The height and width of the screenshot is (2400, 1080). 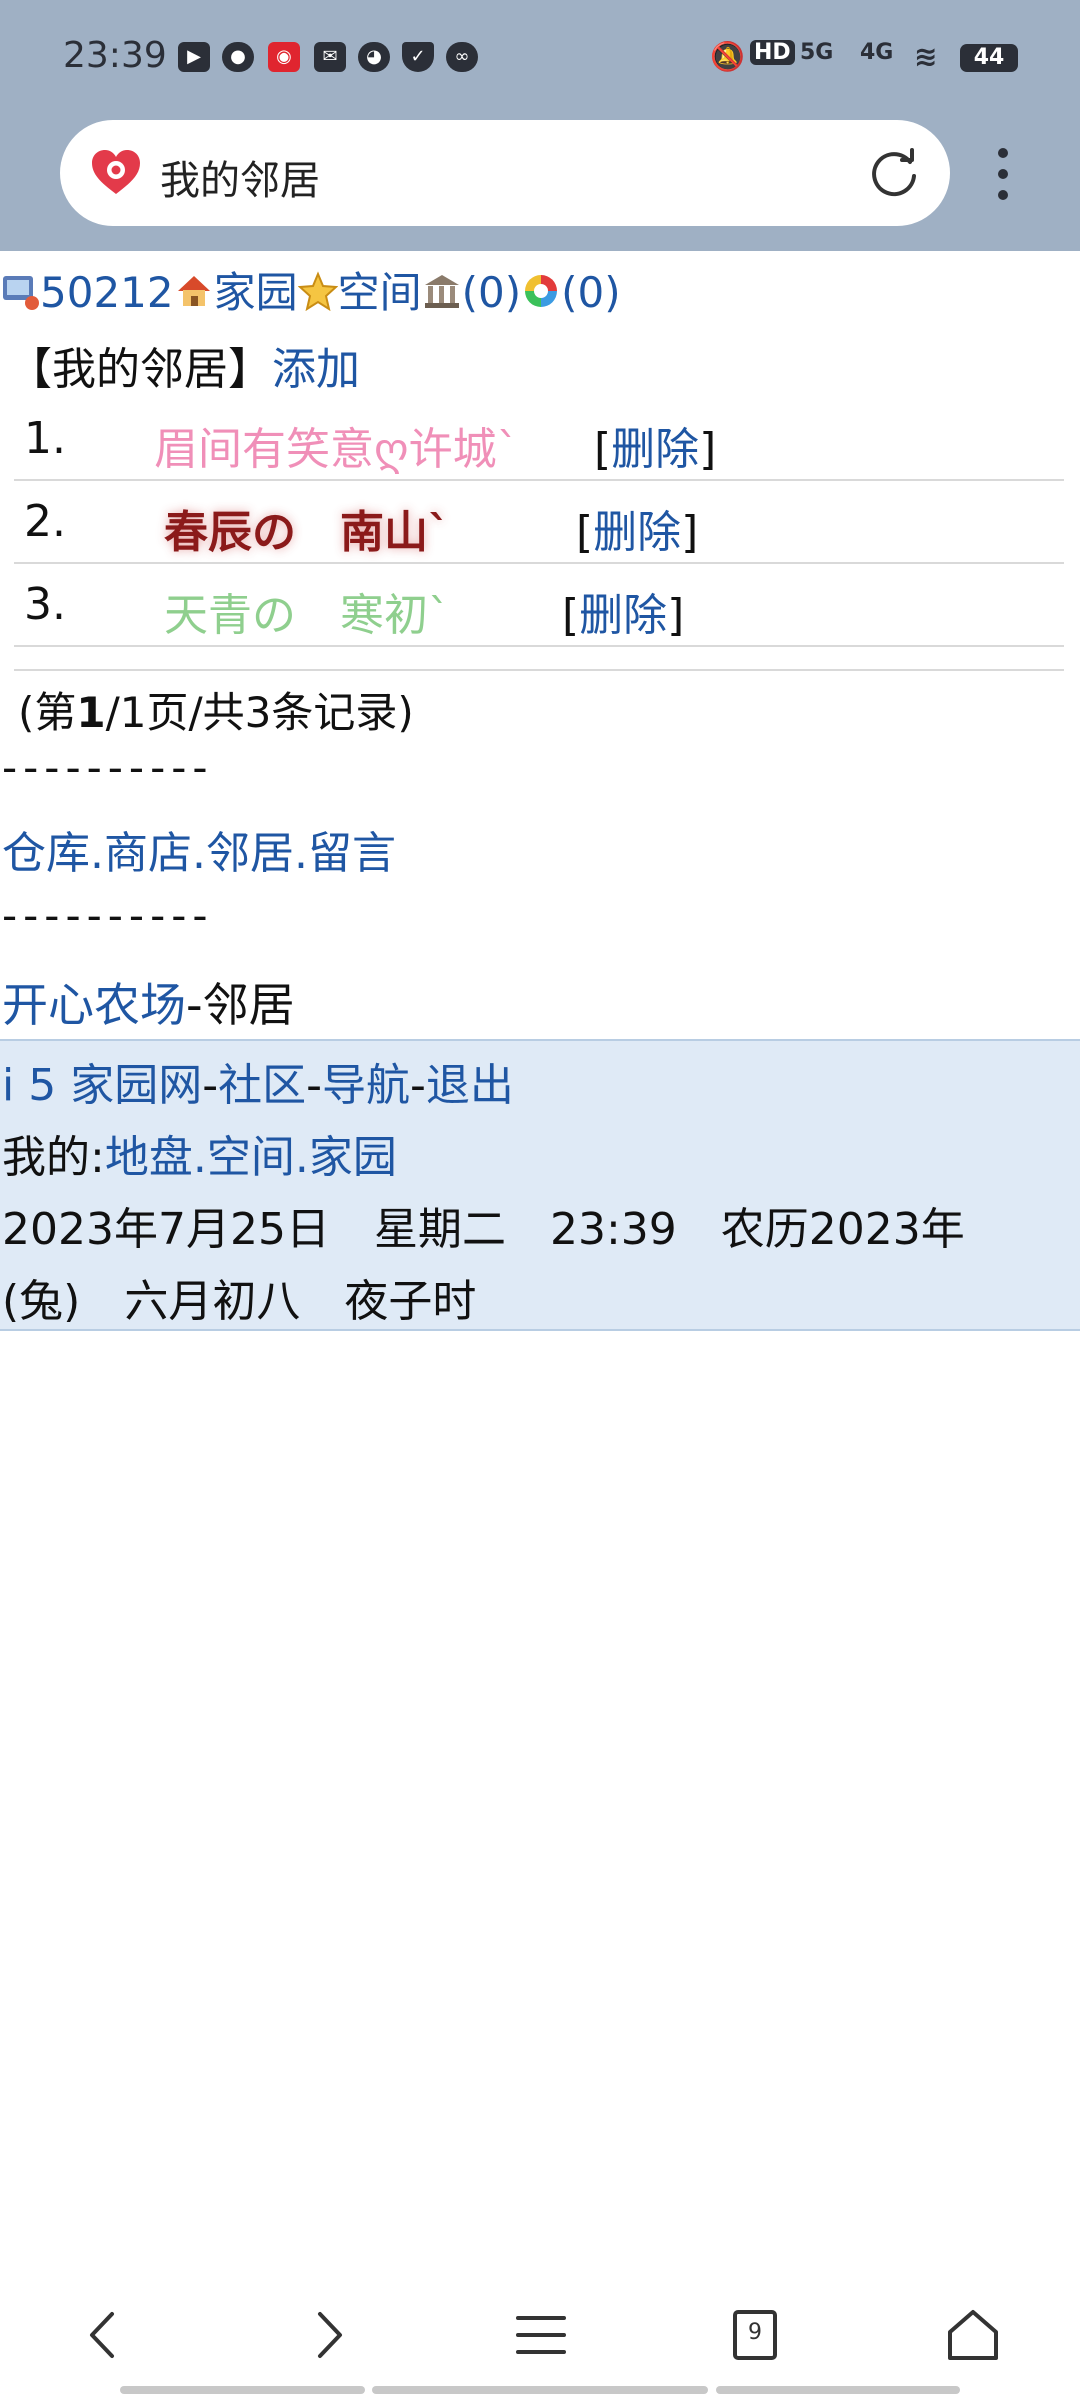 What do you see at coordinates (727, 56) in the screenshot?
I see `mute-icon: 🔕` at bounding box center [727, 56].